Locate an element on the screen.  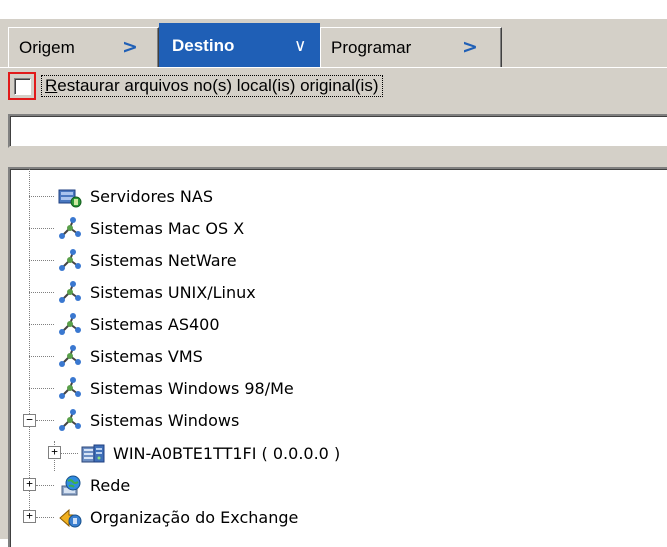
tab-programar-label: Programar is located at coordinates (371, 47).